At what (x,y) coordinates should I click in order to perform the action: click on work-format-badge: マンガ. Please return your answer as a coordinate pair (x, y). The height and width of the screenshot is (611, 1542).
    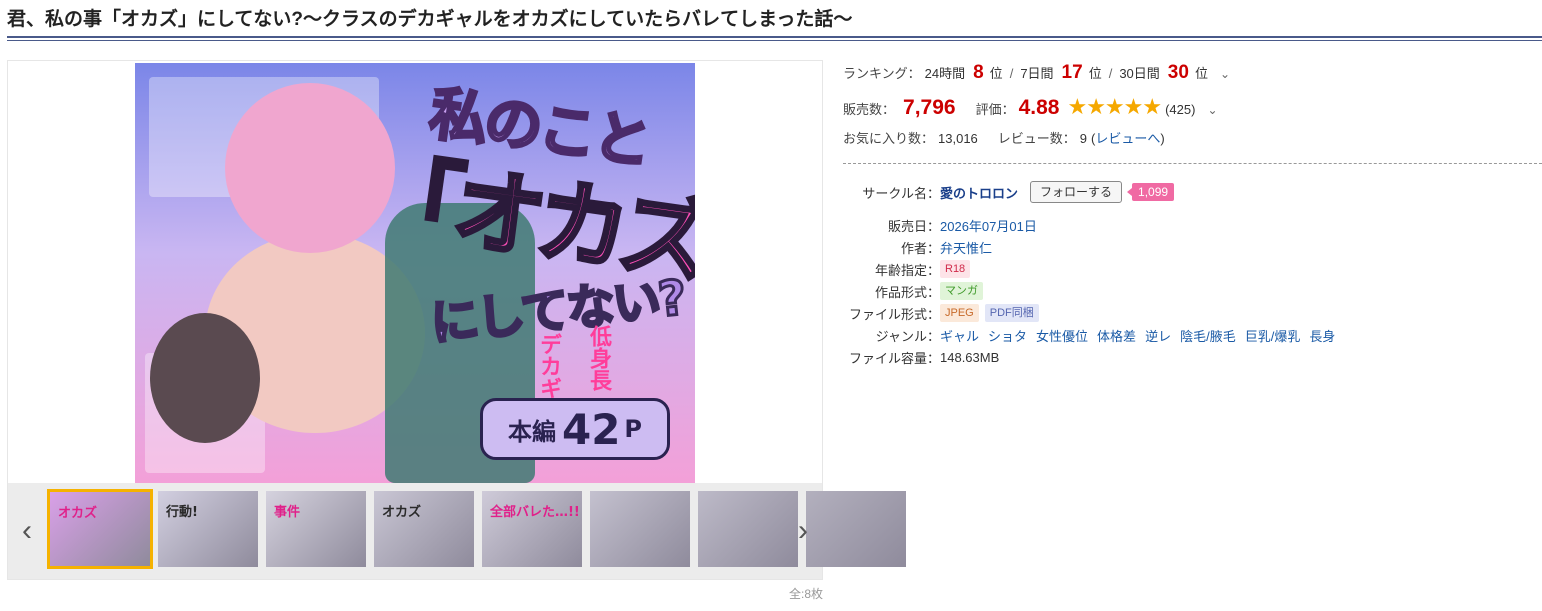
    Looking at the image, I should click on (961, 291).